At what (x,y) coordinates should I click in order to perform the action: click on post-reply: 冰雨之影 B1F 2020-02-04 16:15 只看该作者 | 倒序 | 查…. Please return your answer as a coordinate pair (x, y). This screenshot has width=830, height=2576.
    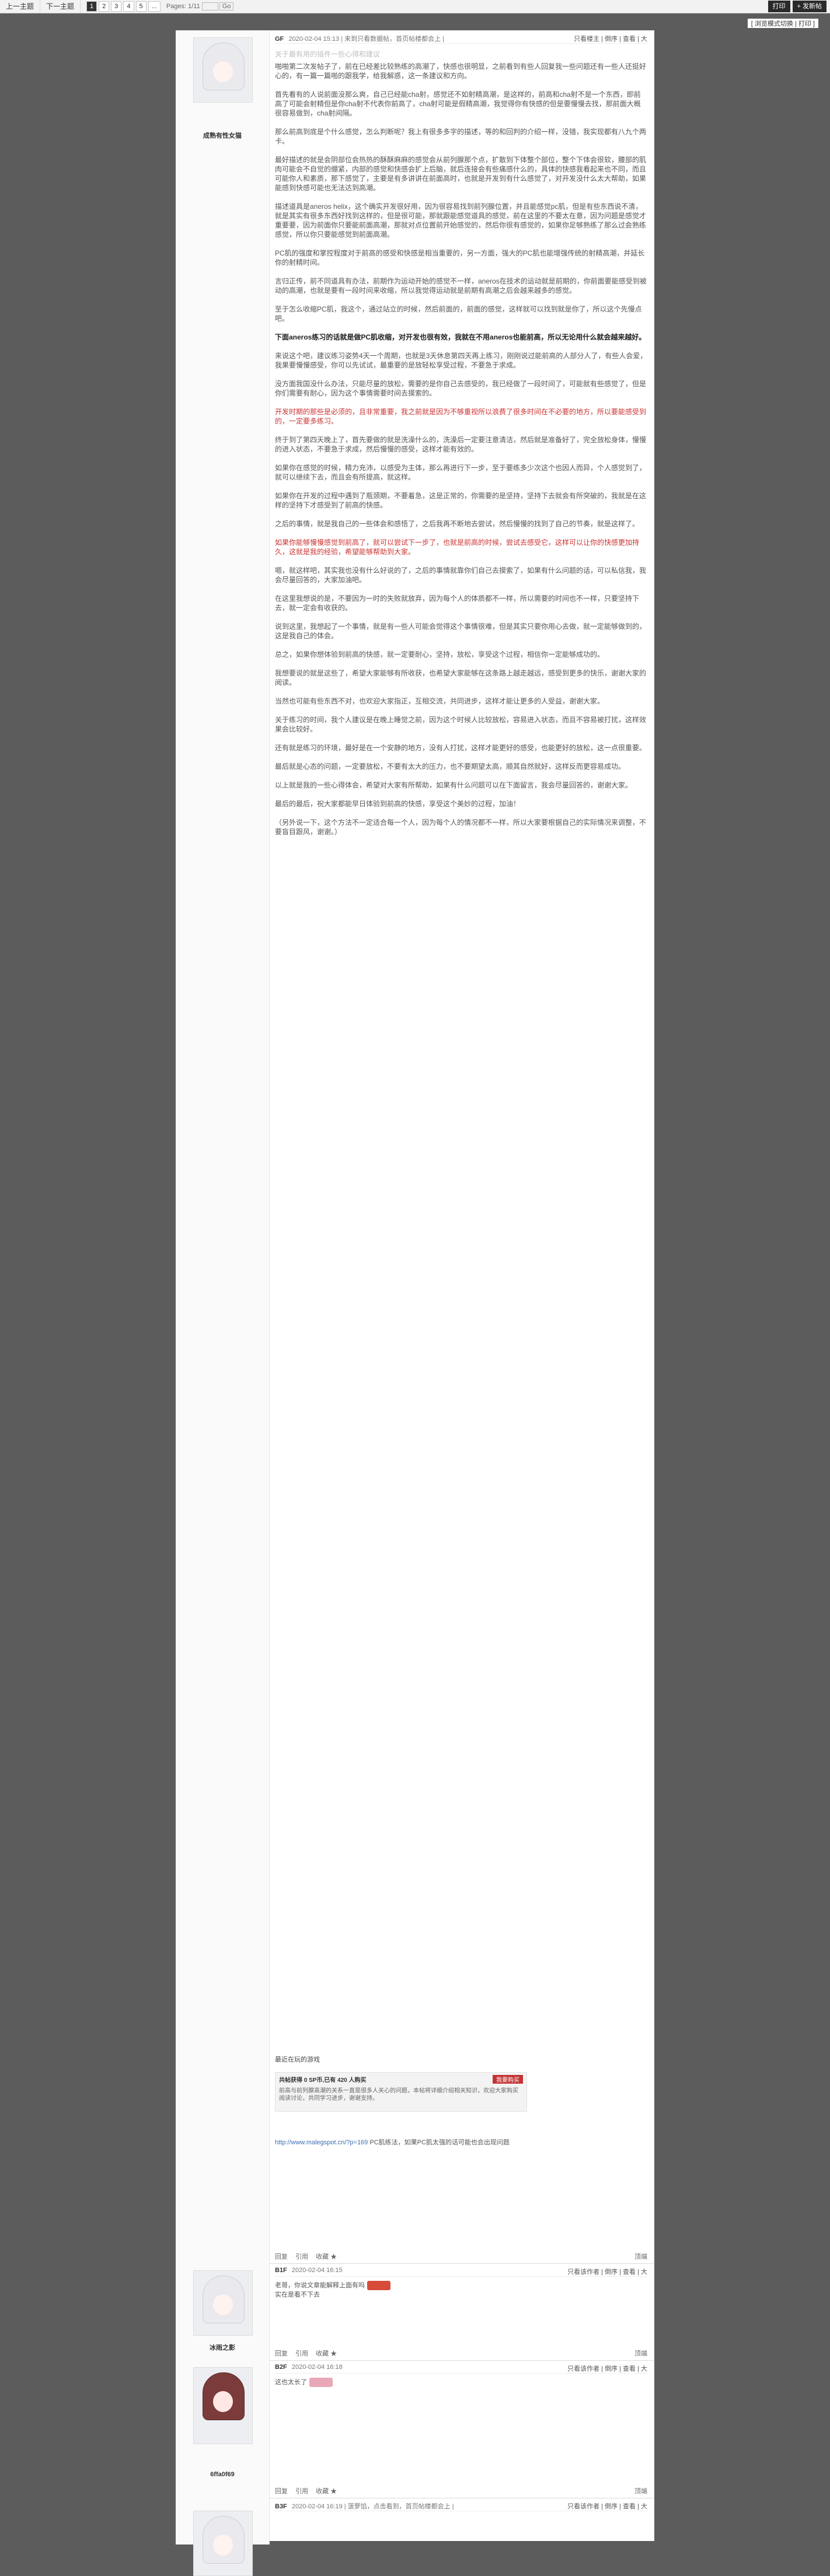
    Looking at the image, I should click on (415, 2312).